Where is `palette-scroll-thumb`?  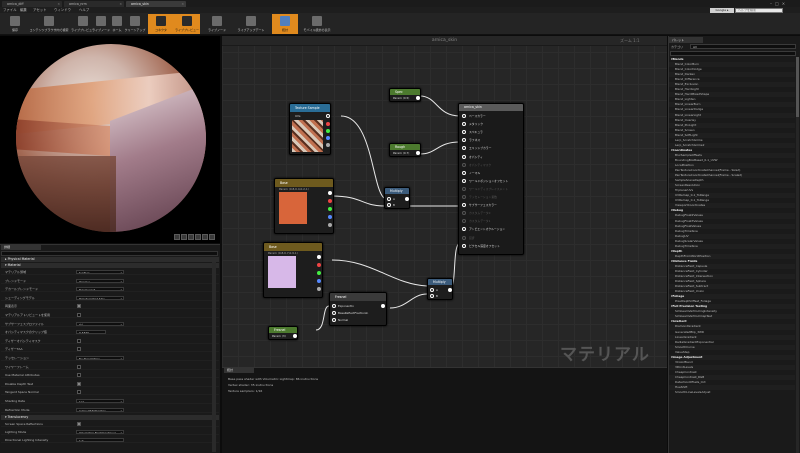 palette-scroll-thumb is located at coordinates (797, 87).